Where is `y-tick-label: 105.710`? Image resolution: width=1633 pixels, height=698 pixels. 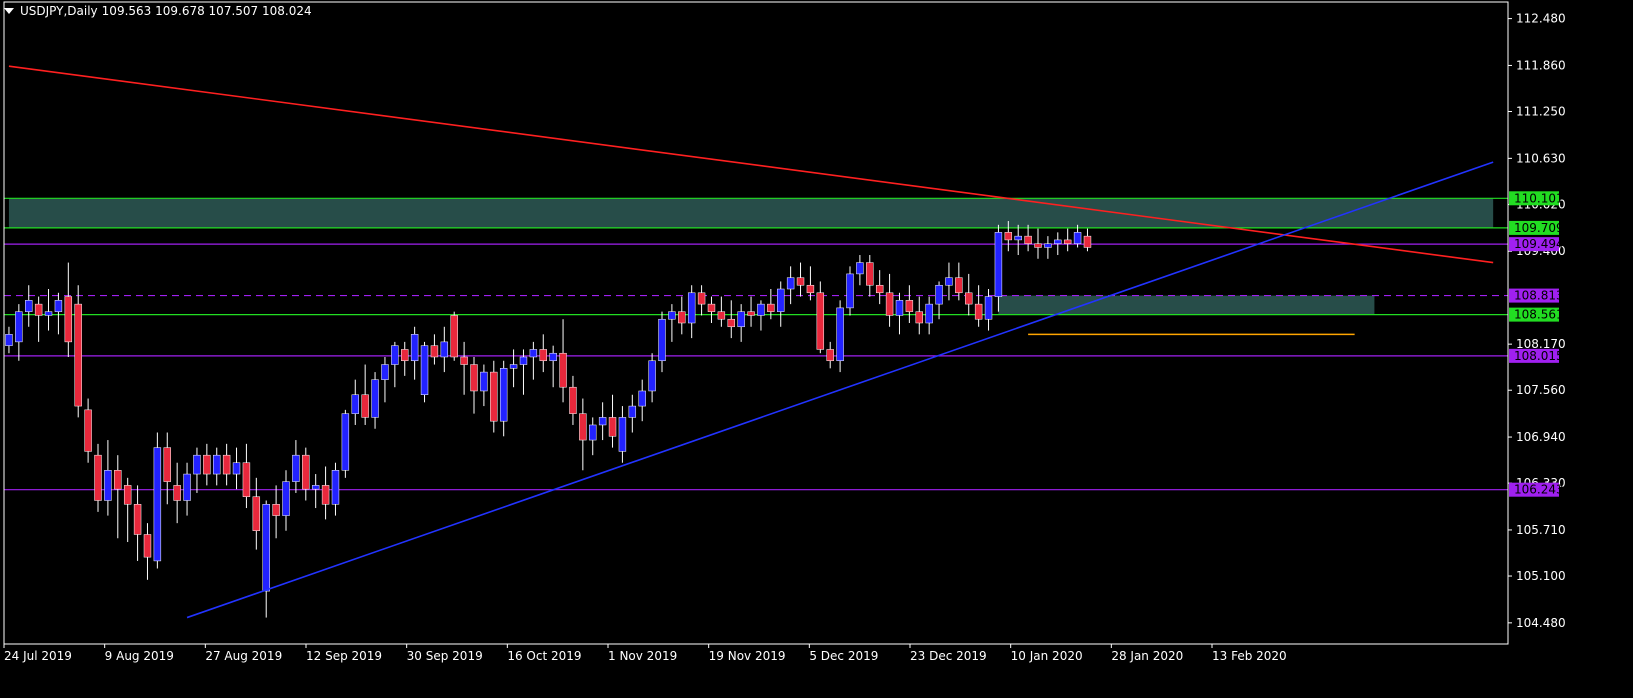 y-tick-label: 105.710 is located at coordinates (1541, 530).